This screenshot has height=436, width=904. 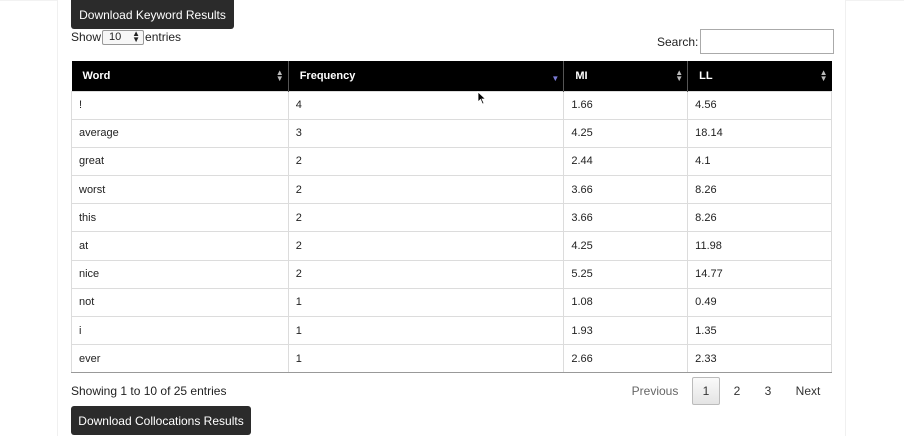 What do you see at coordinates (737, 391) in the screenshot?
I see `pagination-page-2: 2` at bounding box center [737, 391].